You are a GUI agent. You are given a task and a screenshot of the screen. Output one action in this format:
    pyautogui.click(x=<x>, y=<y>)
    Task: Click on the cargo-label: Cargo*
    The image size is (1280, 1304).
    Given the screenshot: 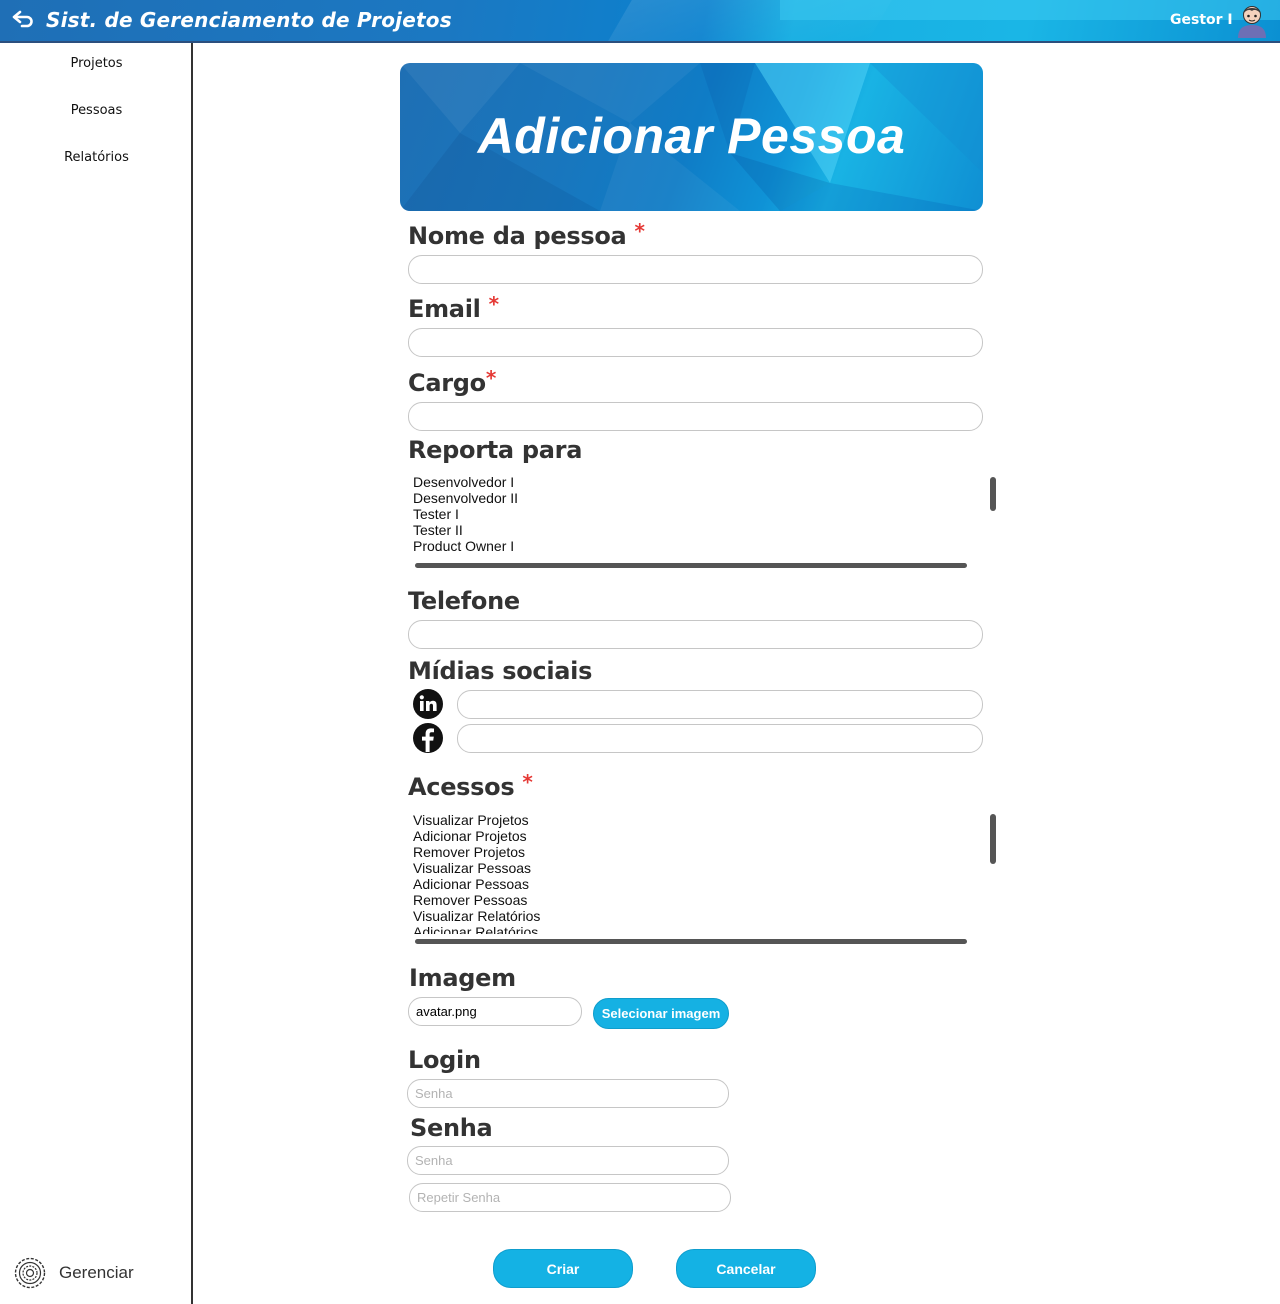 What is the action you would take?
    pyautogui.click(x=452, y=381)
    